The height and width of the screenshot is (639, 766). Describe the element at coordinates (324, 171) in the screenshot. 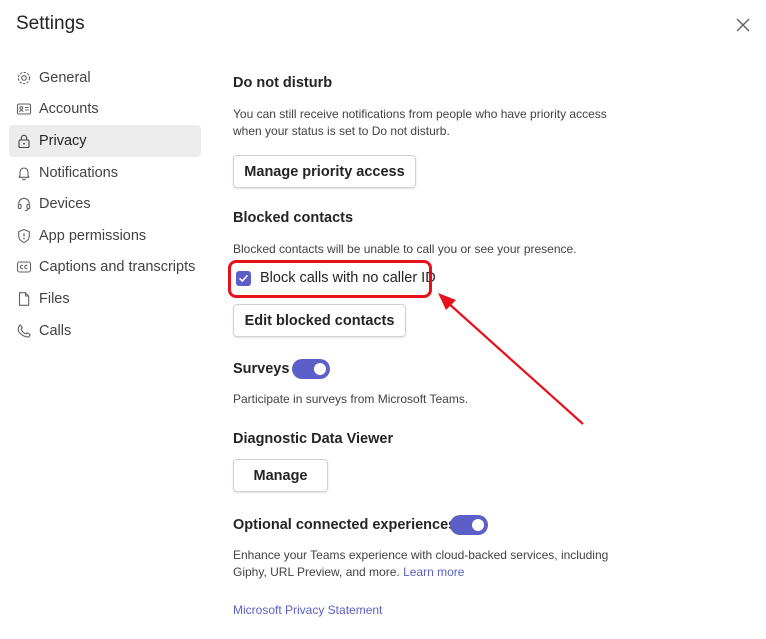

I see `manage-priority-access-button: Manage priority access` at that location.